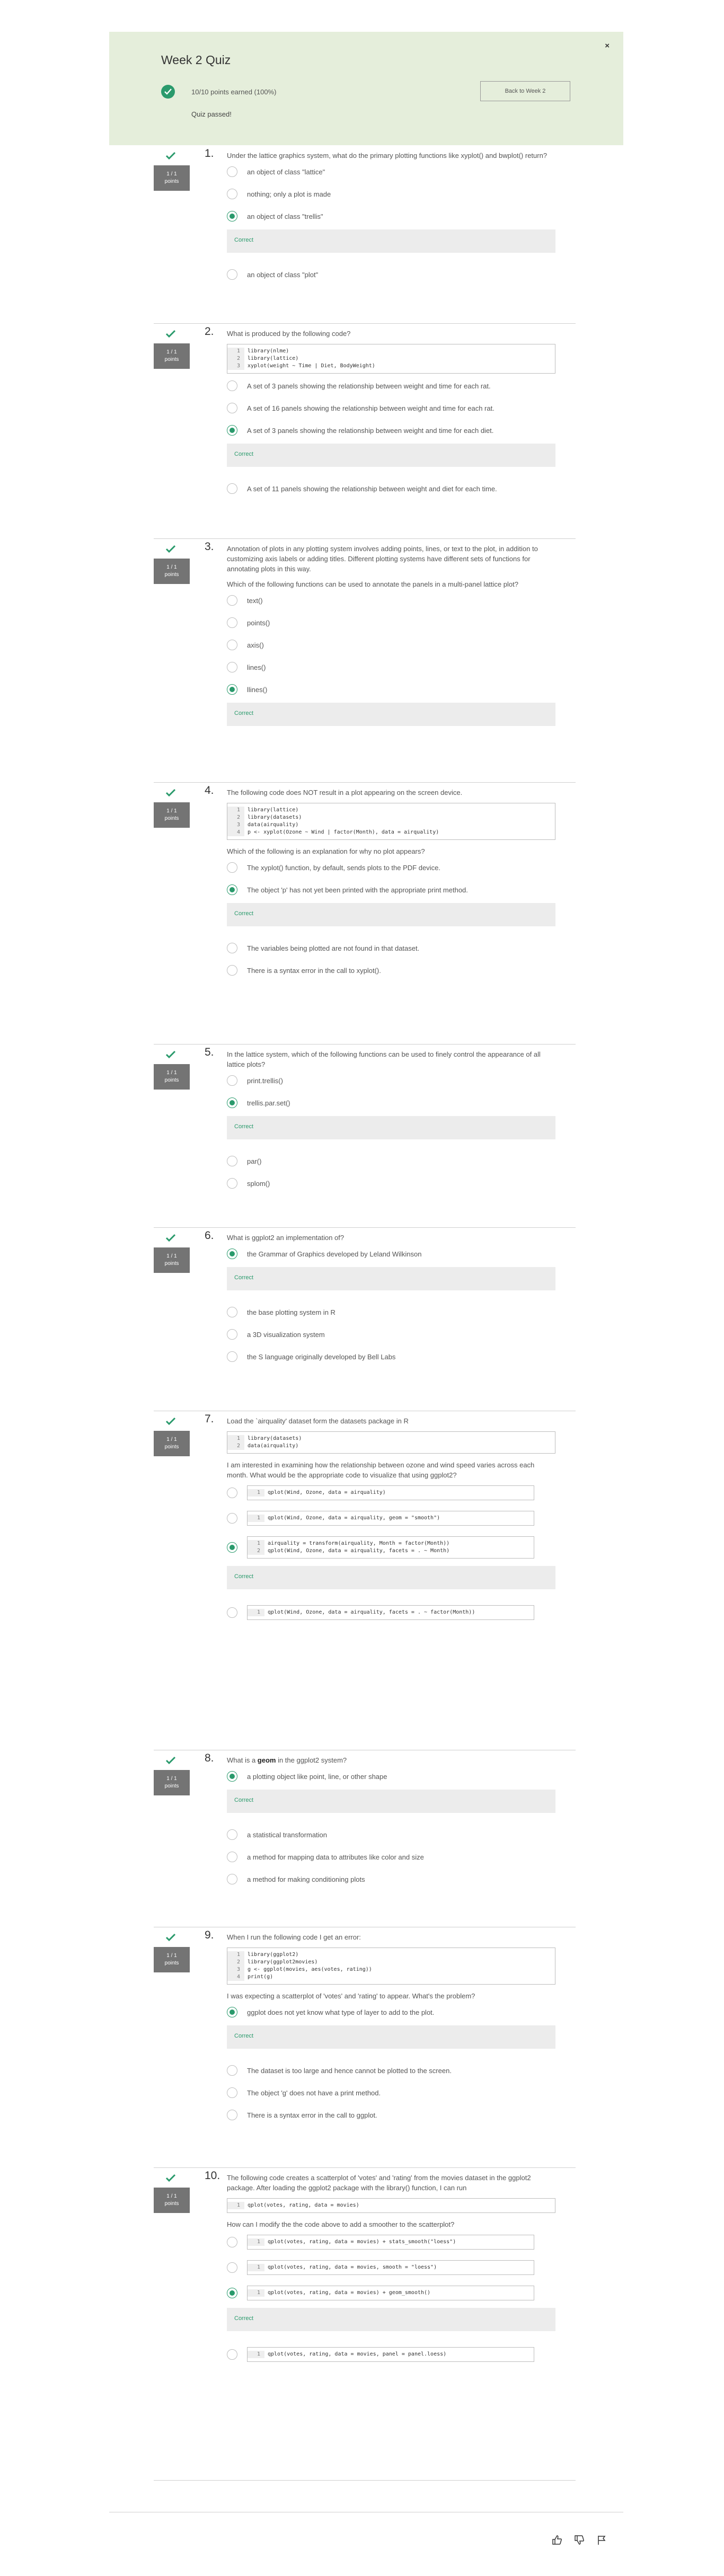  What do you see at coordinates (391, 194) in the screenshot?
I see `answer-option: nothing; only a plot is made` at bounding box center [391, 194].